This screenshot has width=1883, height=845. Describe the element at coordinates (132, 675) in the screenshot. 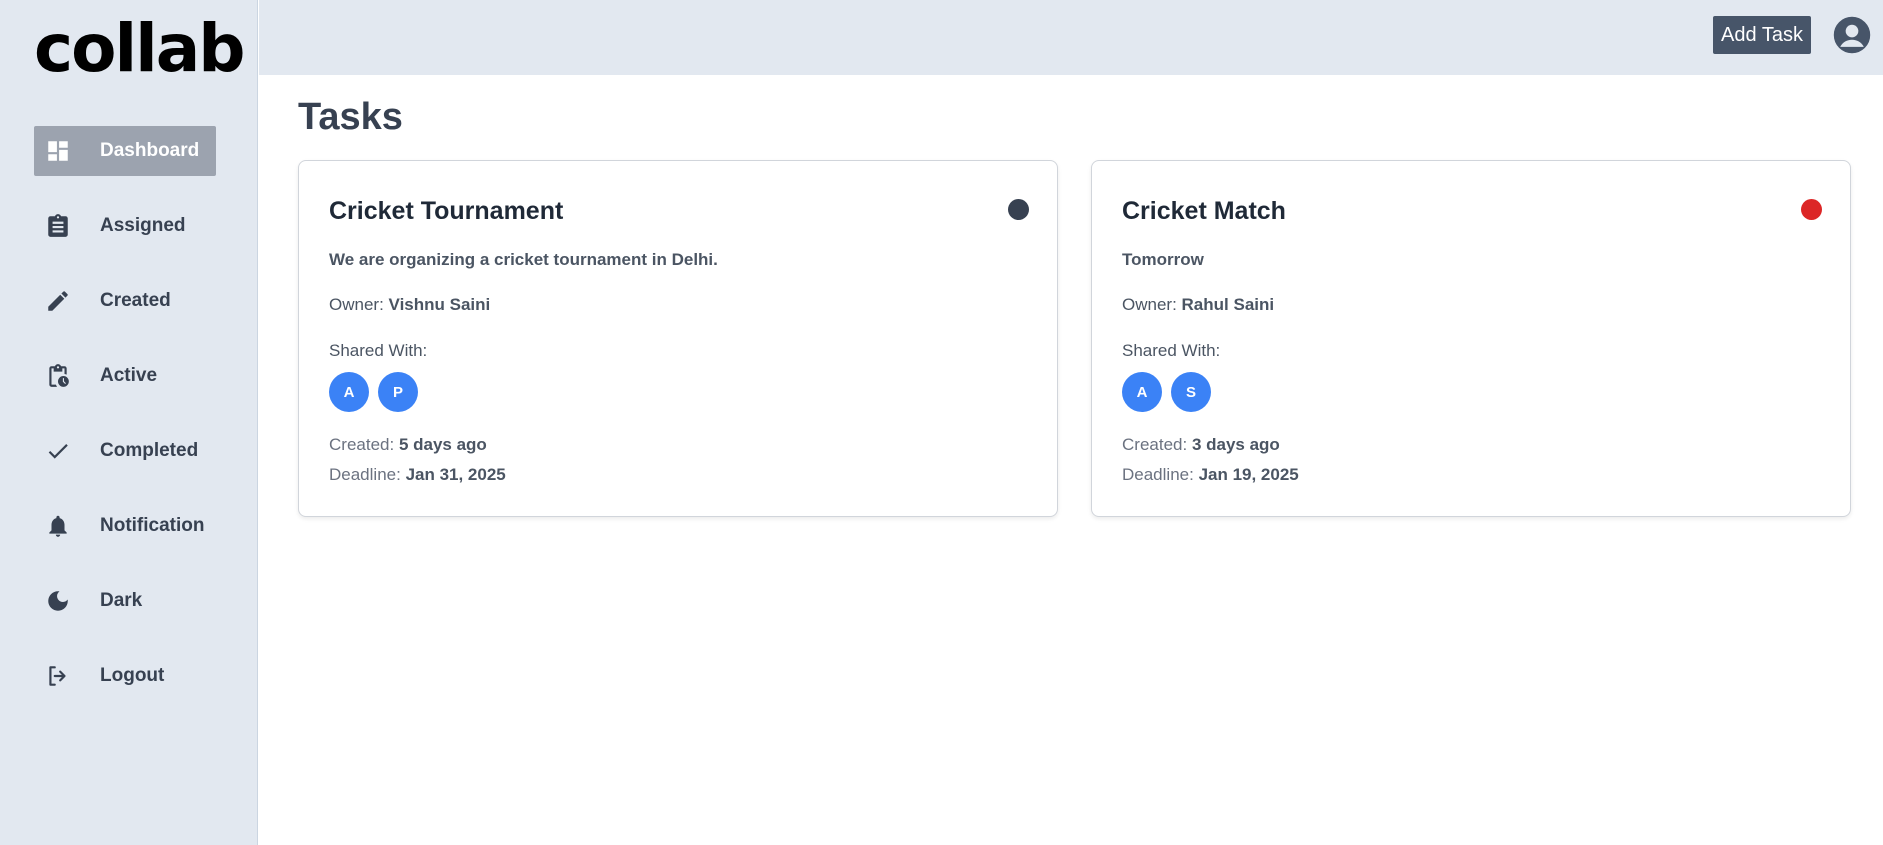

I see `sidebar-item-label: Logout` at that location.